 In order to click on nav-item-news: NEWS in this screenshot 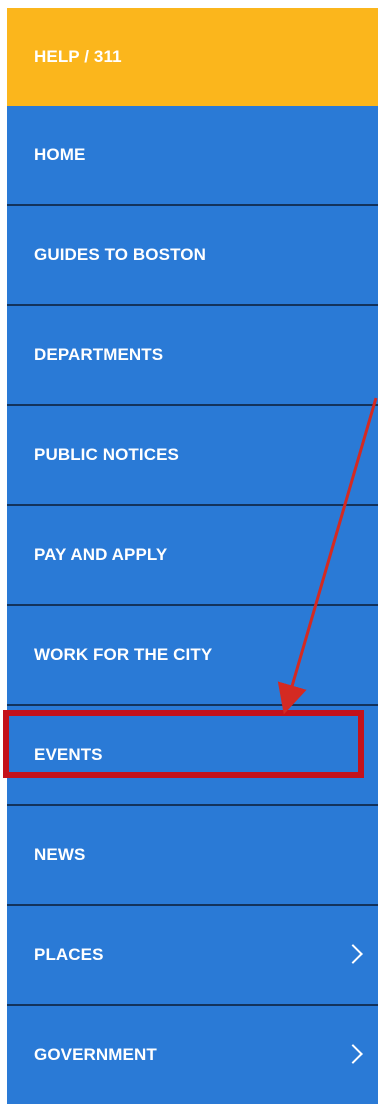, I will do `click(192, 855)`.